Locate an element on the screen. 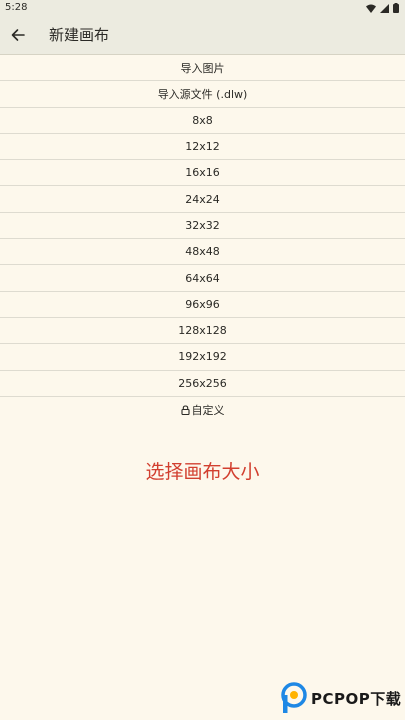 This screenshot has width=405, height=720. size-option-12: 12x12 is located at coordinates (202, 147).